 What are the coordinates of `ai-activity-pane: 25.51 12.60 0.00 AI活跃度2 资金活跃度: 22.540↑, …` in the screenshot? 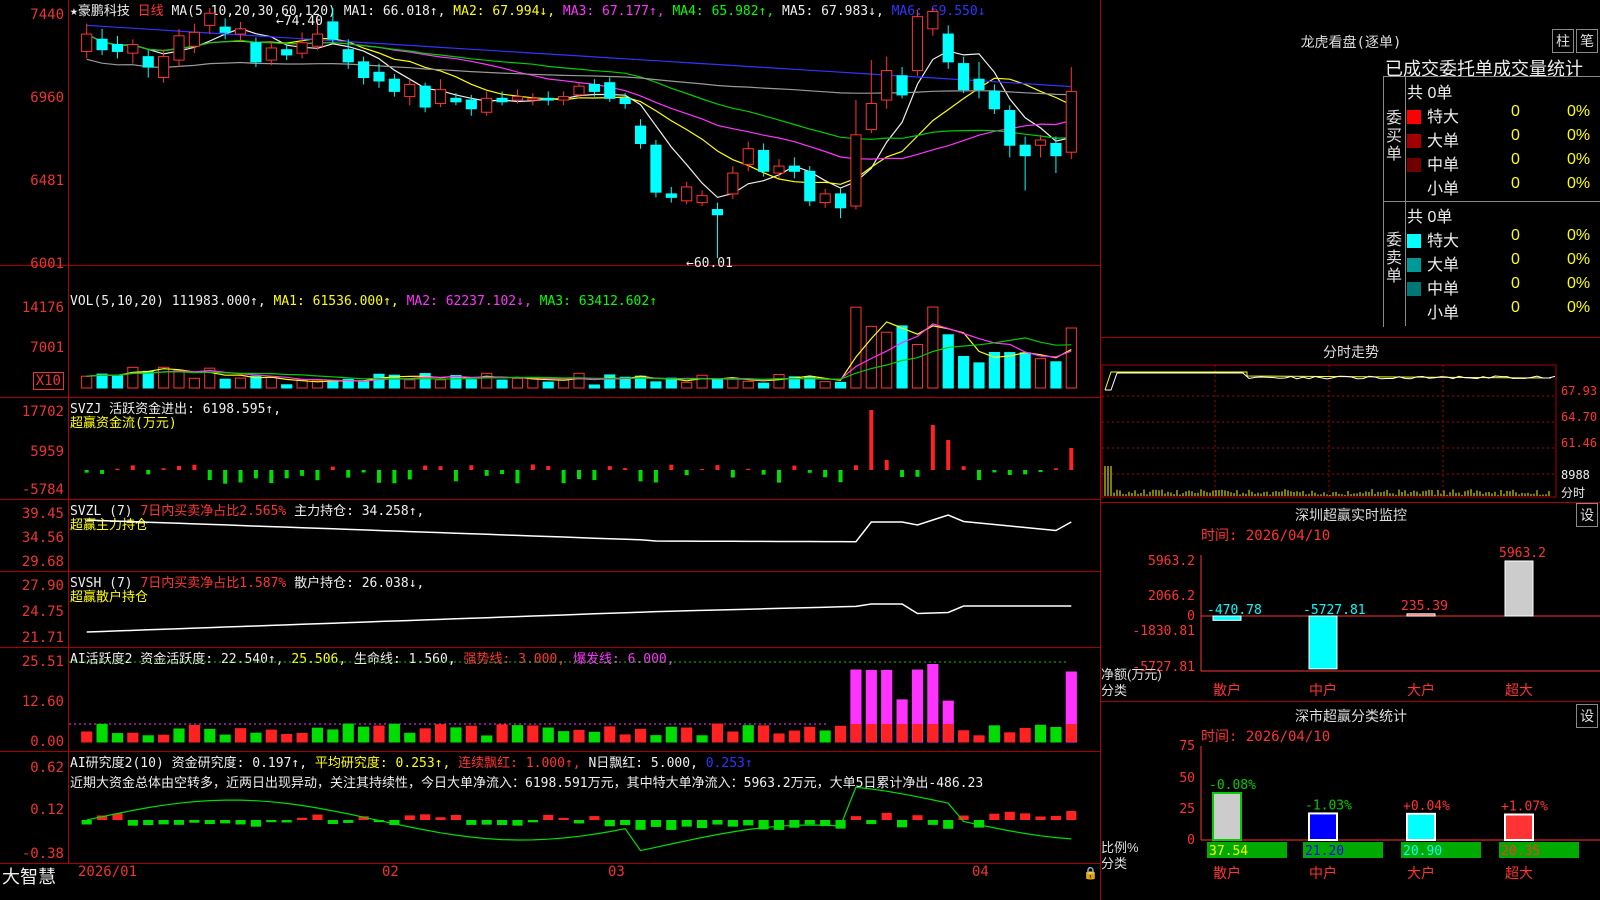 It's located at (550, 700).